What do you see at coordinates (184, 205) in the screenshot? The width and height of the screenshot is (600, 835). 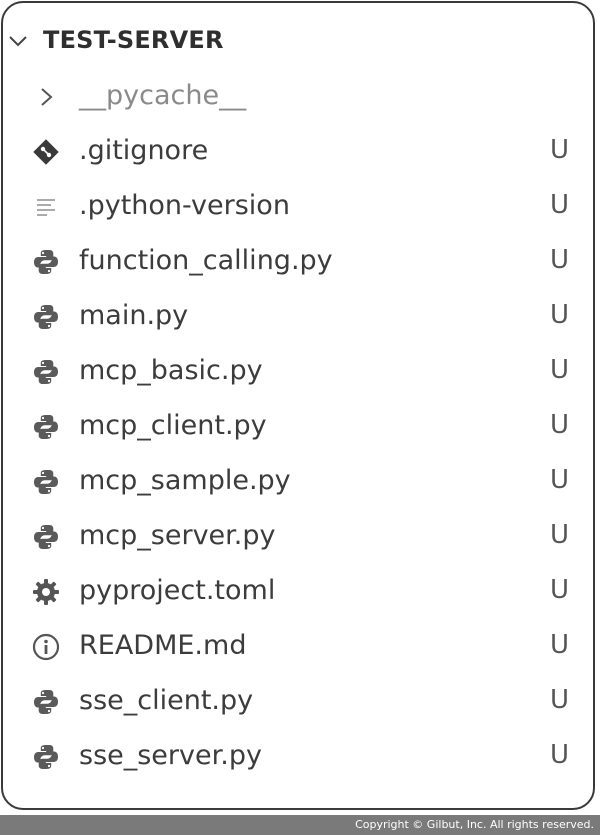 I see `tree-item-label: .python-version` at bounding box center [184, 205].